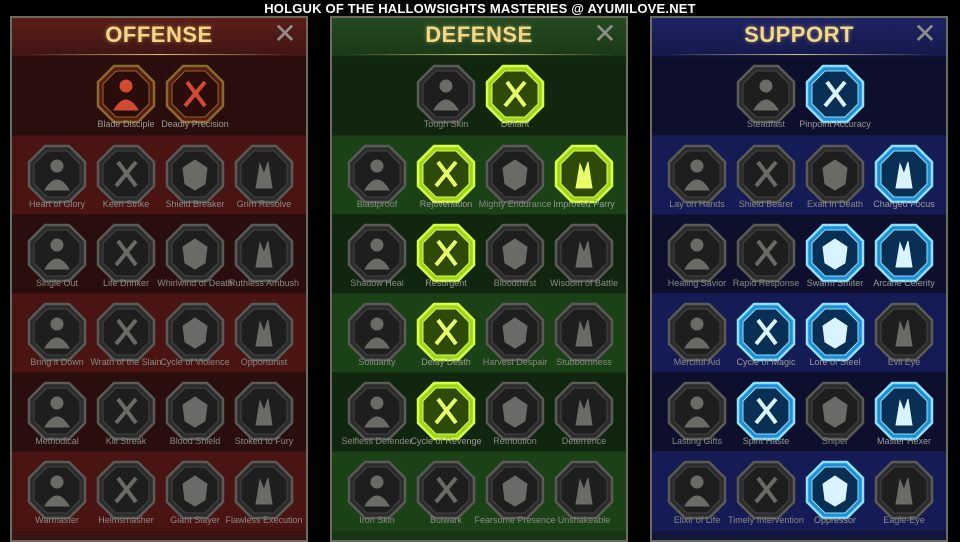 This screenshot has height=542, width=960. I want to click on mastery-charged-focus: Charged Focus, so click(904, 184).